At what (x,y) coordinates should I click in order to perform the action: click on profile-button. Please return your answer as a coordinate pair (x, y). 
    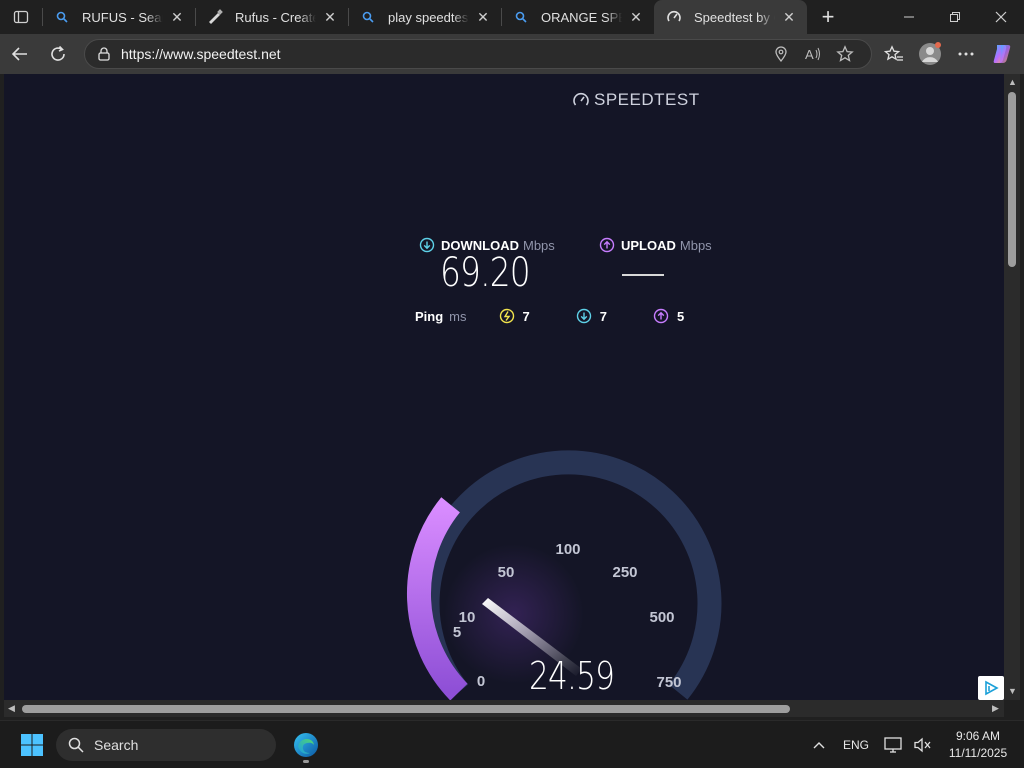
    Looking at the image, I should click on (930, 54).